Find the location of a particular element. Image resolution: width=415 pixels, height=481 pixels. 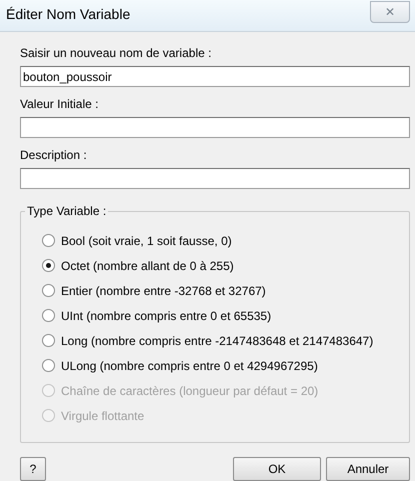

ok-button: OK is located at coordinates (277, 469).